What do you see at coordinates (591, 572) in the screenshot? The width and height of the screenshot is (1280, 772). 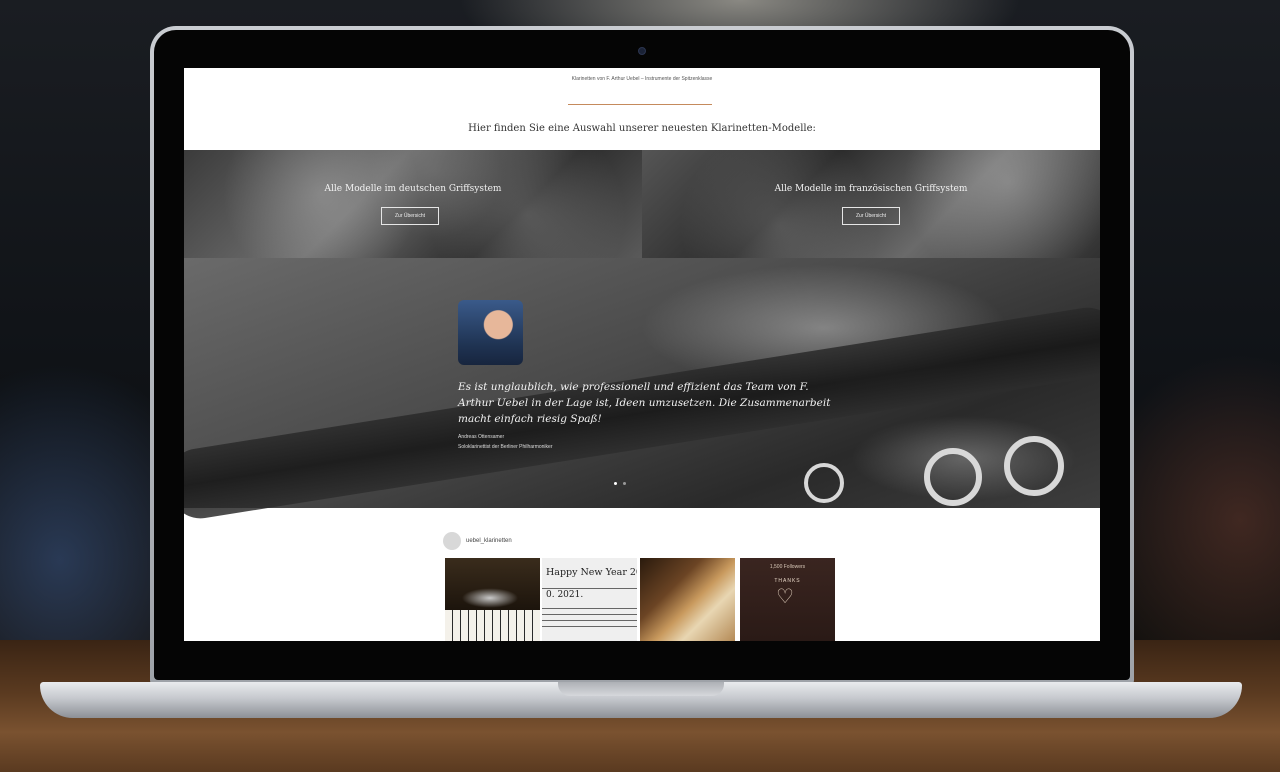 I see `new-year-title: Happy New Year 2021` at bounding box center [591, 572].